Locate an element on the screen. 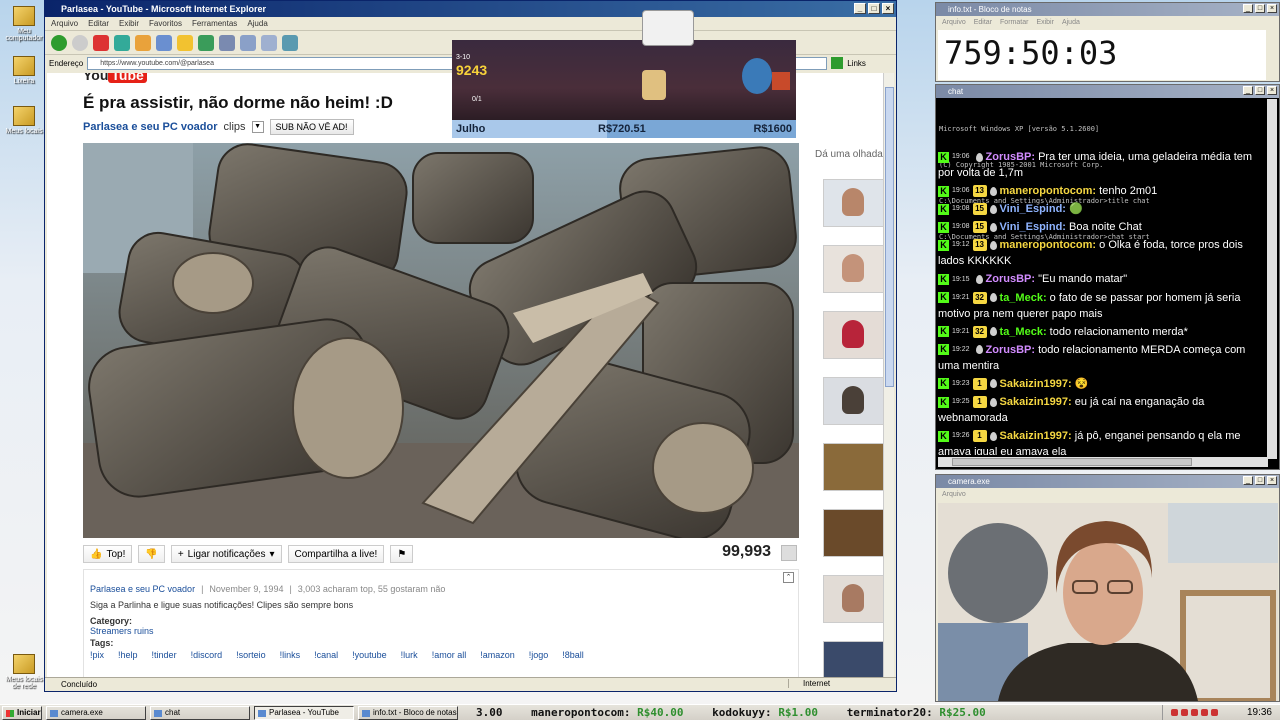 The image size is (1280, 720). like-button: 👍 Top! is located at coordinates (108, 554).